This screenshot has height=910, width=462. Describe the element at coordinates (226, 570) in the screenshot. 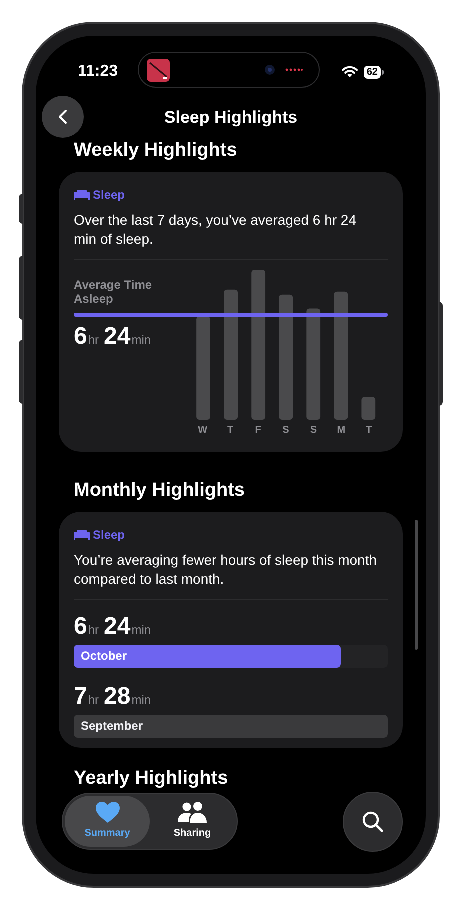

I see `summary-text: You’re averaging fewer hours of sleep this month compared to last month.` at that location.